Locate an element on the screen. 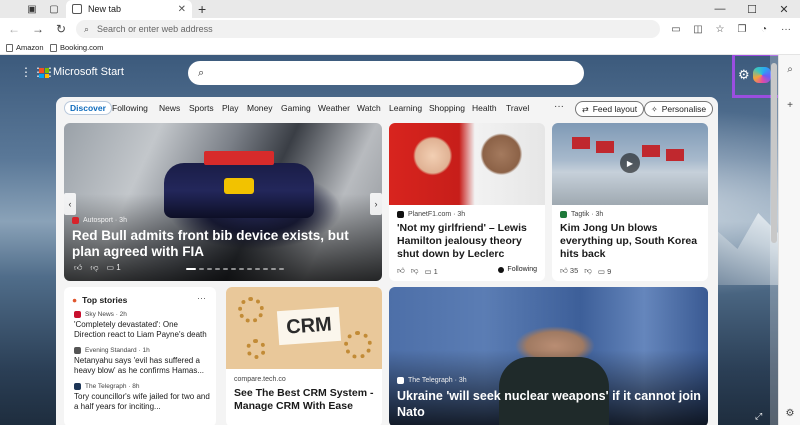 The width and height of the screenshot is (800, 425). carousel-next-icon: › is located at coordinates (376, 204).